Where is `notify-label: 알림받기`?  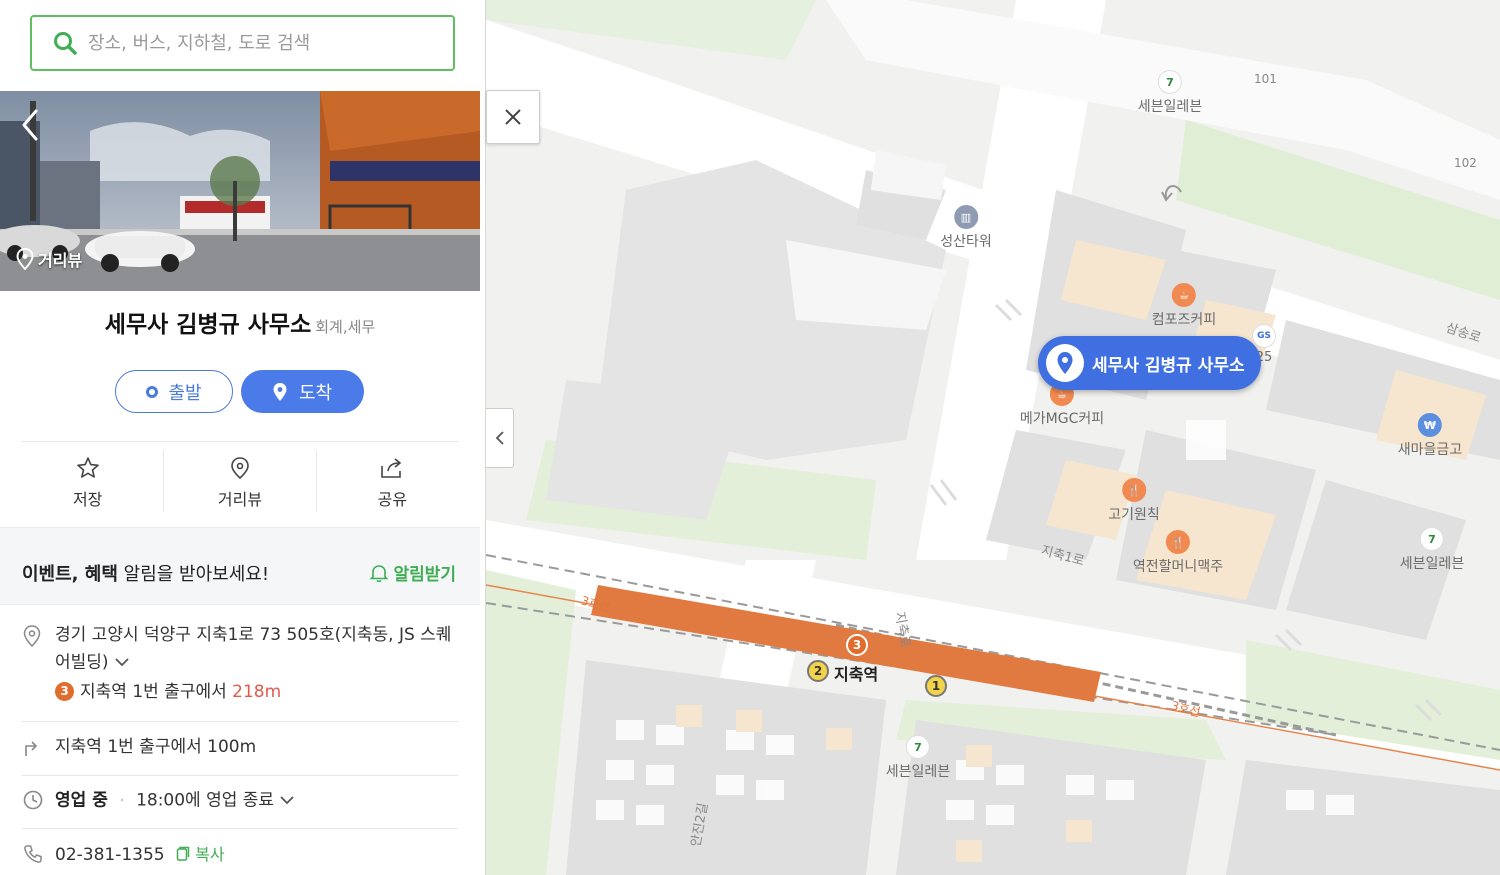 notify-label: 알림받기 is located at coordinates (424, 575).